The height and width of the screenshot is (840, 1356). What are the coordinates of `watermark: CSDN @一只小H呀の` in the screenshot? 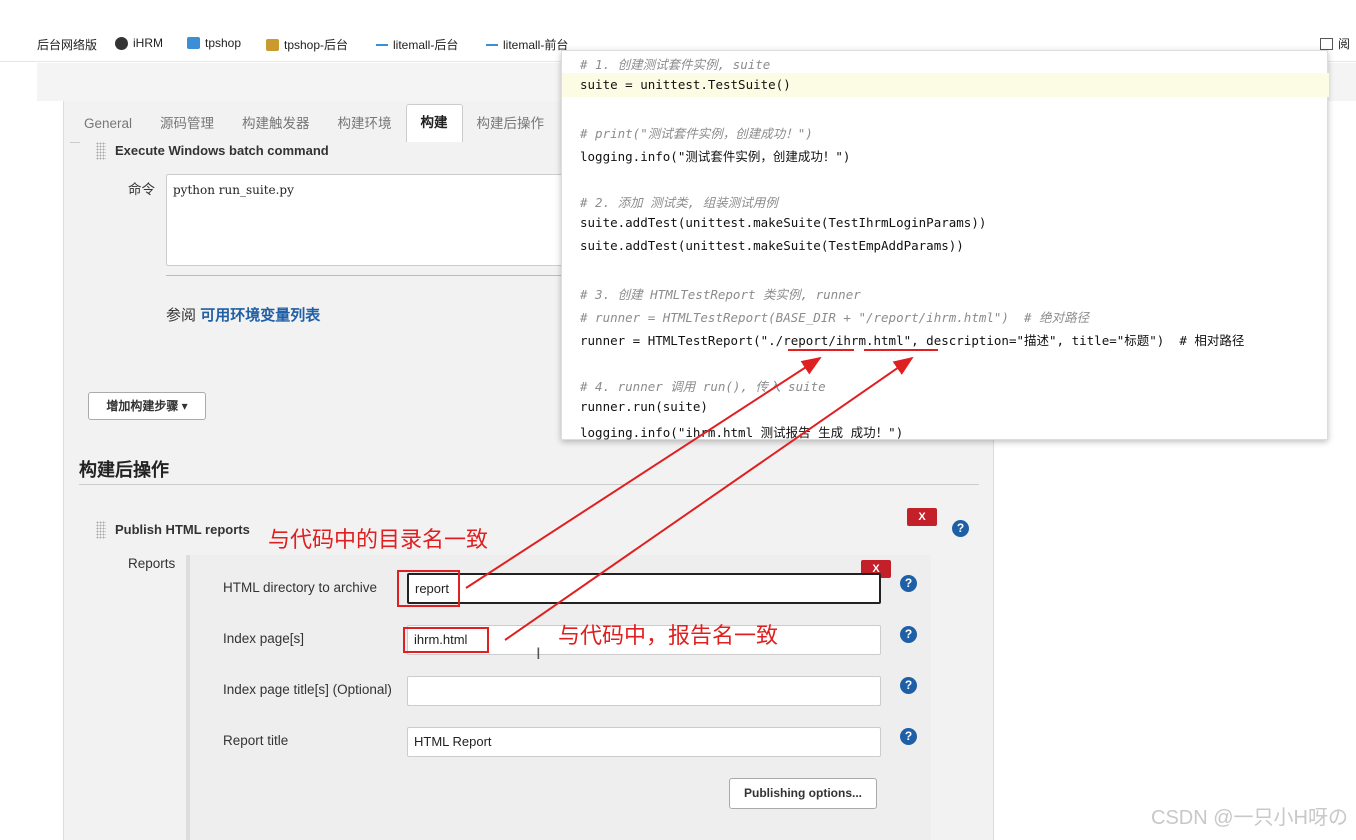 It's located at (1249, 818).